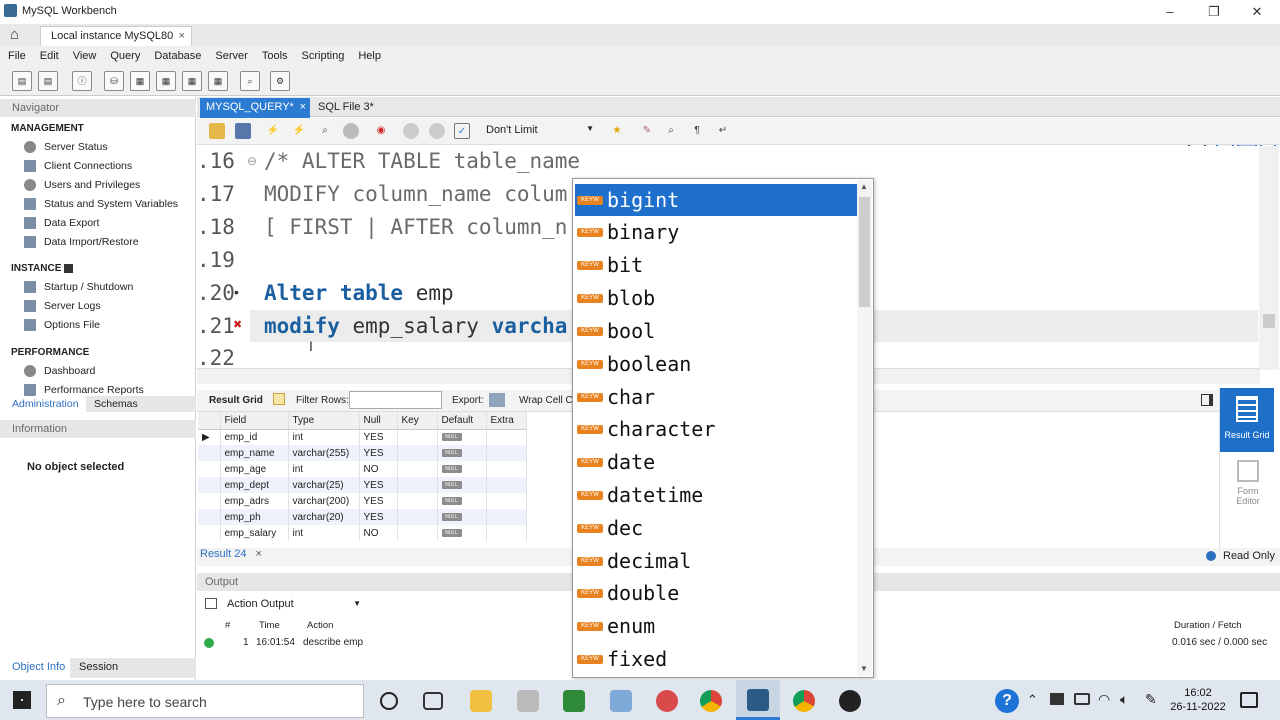 The width and height of the screenshot is (1280, 720). I want to click on autocomplete-item: KEYW enum, so click(716, 626).